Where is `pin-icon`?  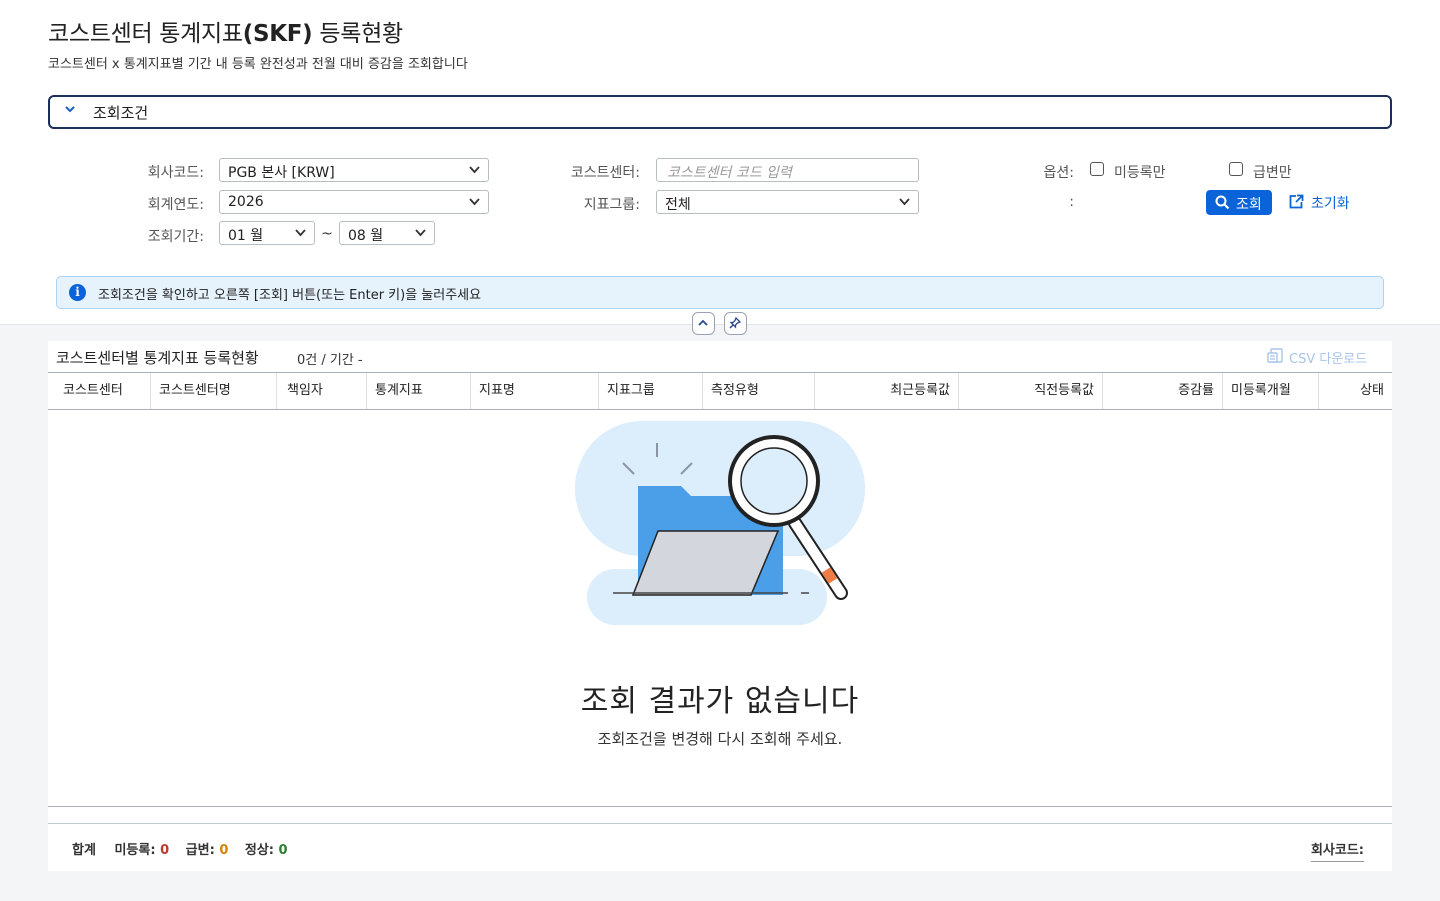 pin-icon is located at coordinates (735, 323).